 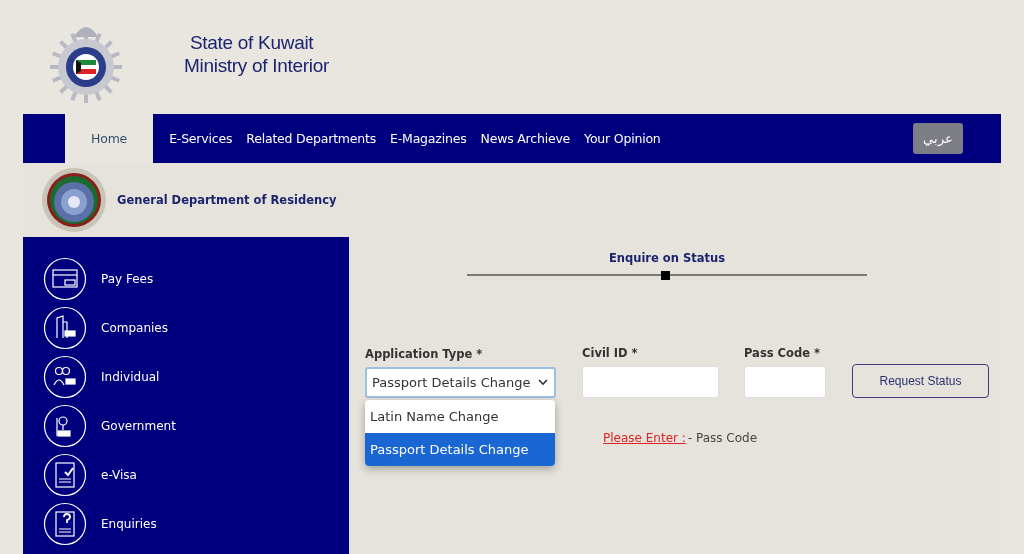 I want to click on document-check-icon, so click(x=65, y=475).